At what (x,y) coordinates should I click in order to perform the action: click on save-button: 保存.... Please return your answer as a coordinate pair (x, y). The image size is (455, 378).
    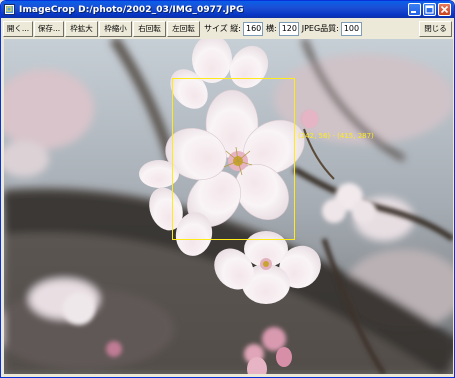
    Looking at the image, I should click on (49, 28).